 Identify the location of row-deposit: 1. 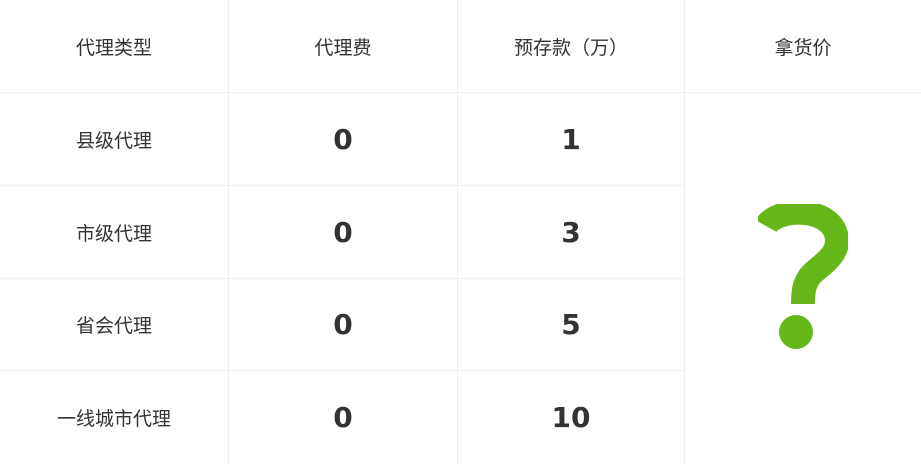
(571, 139).